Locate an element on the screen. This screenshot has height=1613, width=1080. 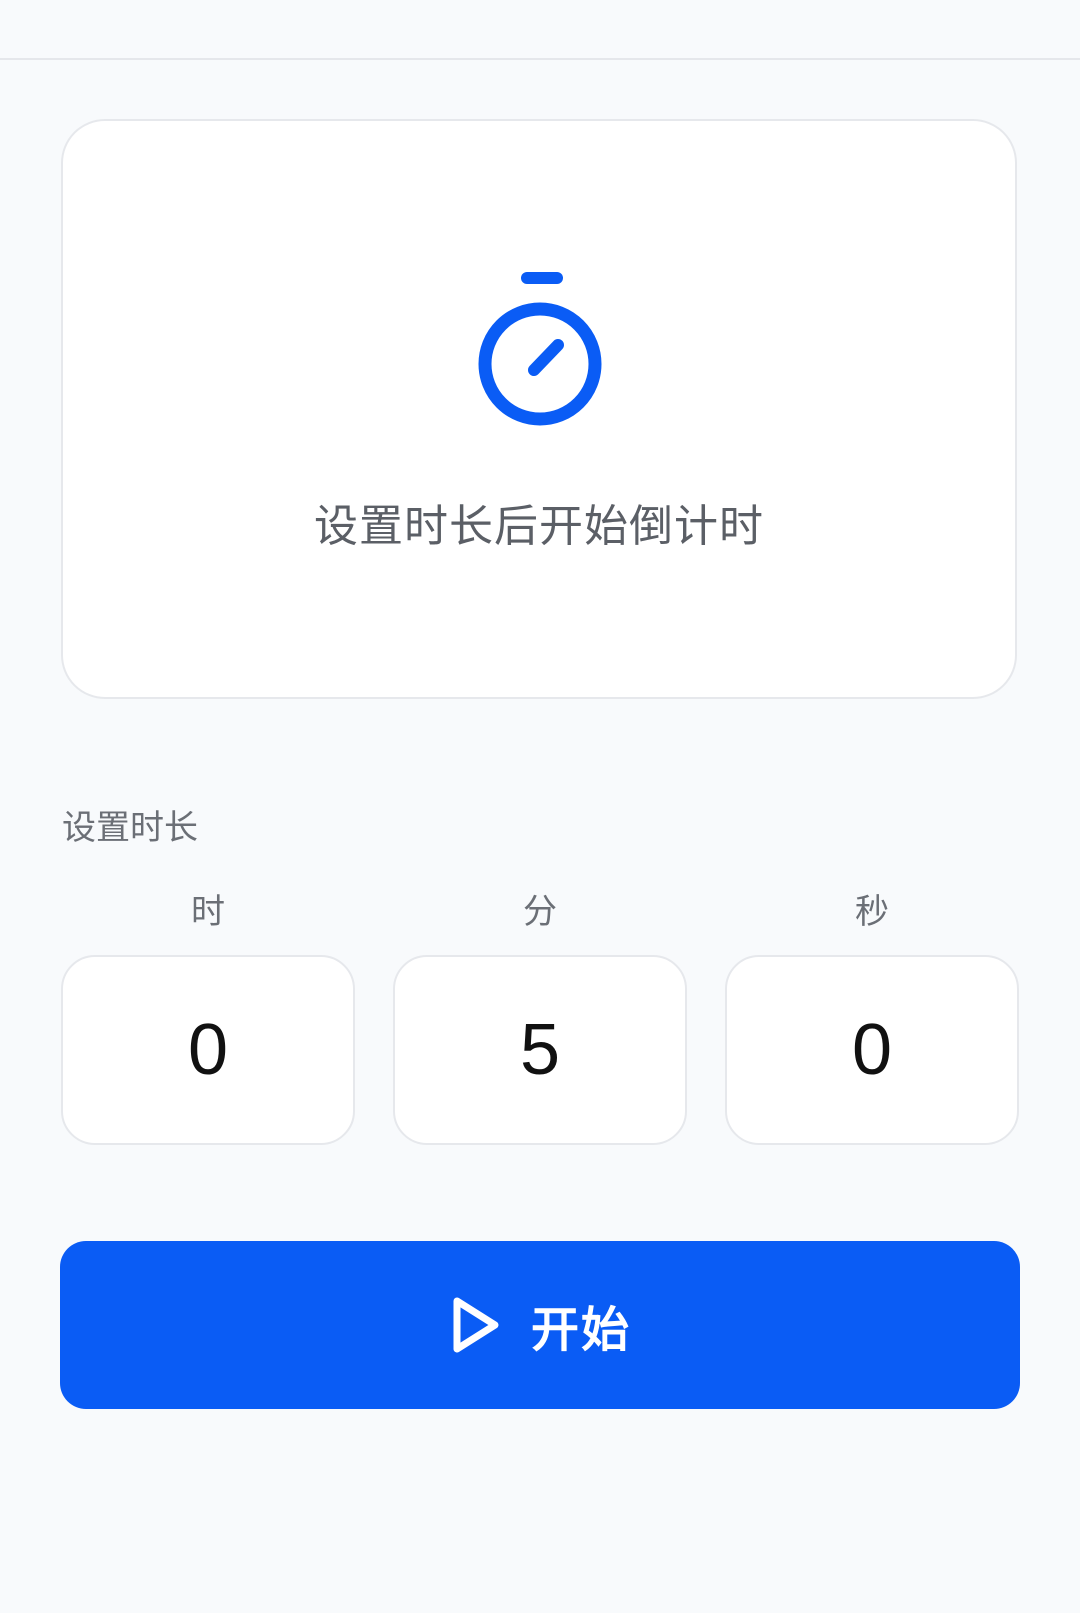
seconds-unit-label: 秒 is located at coordinates (872, 912).